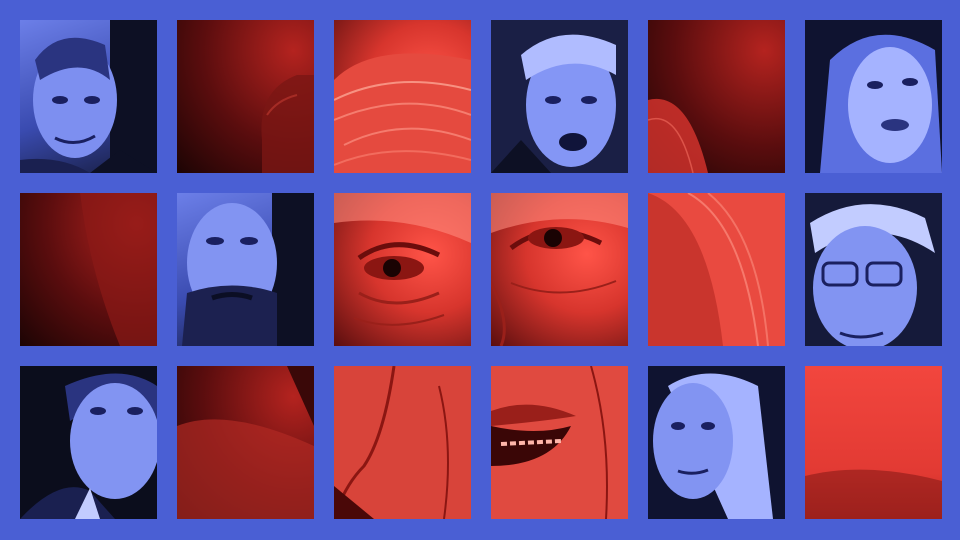 The image size is (960, 540). Describe the element at coordinates (402, 96) in the screenshot. I see `center-face-hair-red` at that location.